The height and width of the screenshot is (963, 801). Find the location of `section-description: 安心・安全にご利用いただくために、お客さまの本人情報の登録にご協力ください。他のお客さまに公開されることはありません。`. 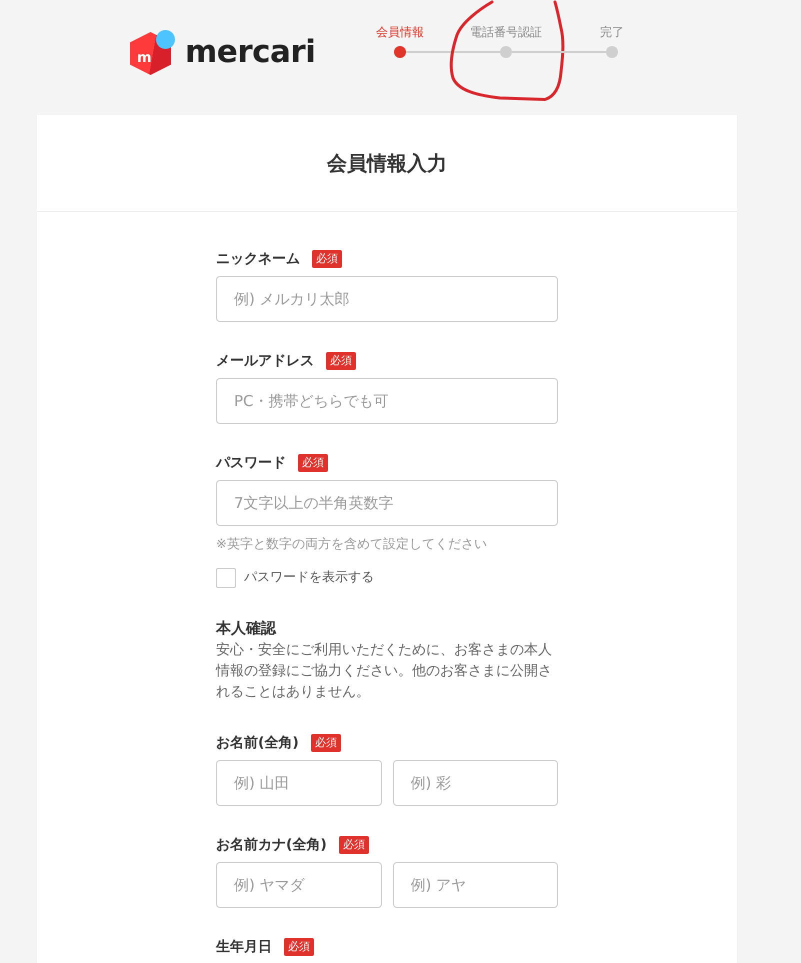

section-description: 安心・安全にご利用いただくために、お客さまの本人情報の登録にご協力ください。他のお客さまに公開されることはありません。 is located at coordinates (384, 671).